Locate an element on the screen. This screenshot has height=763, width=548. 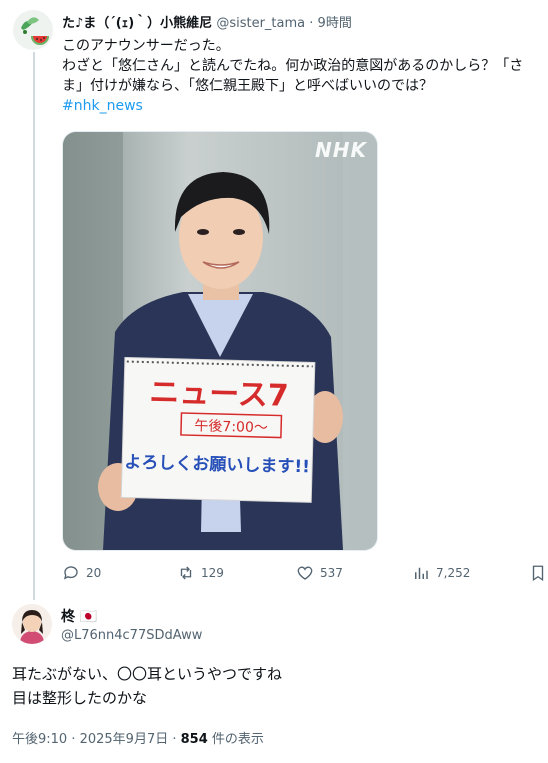
reply-text: 耳たぶがない、〇〇耳というやつですね 目は整形したのかな is located at coordinates (277, 686).